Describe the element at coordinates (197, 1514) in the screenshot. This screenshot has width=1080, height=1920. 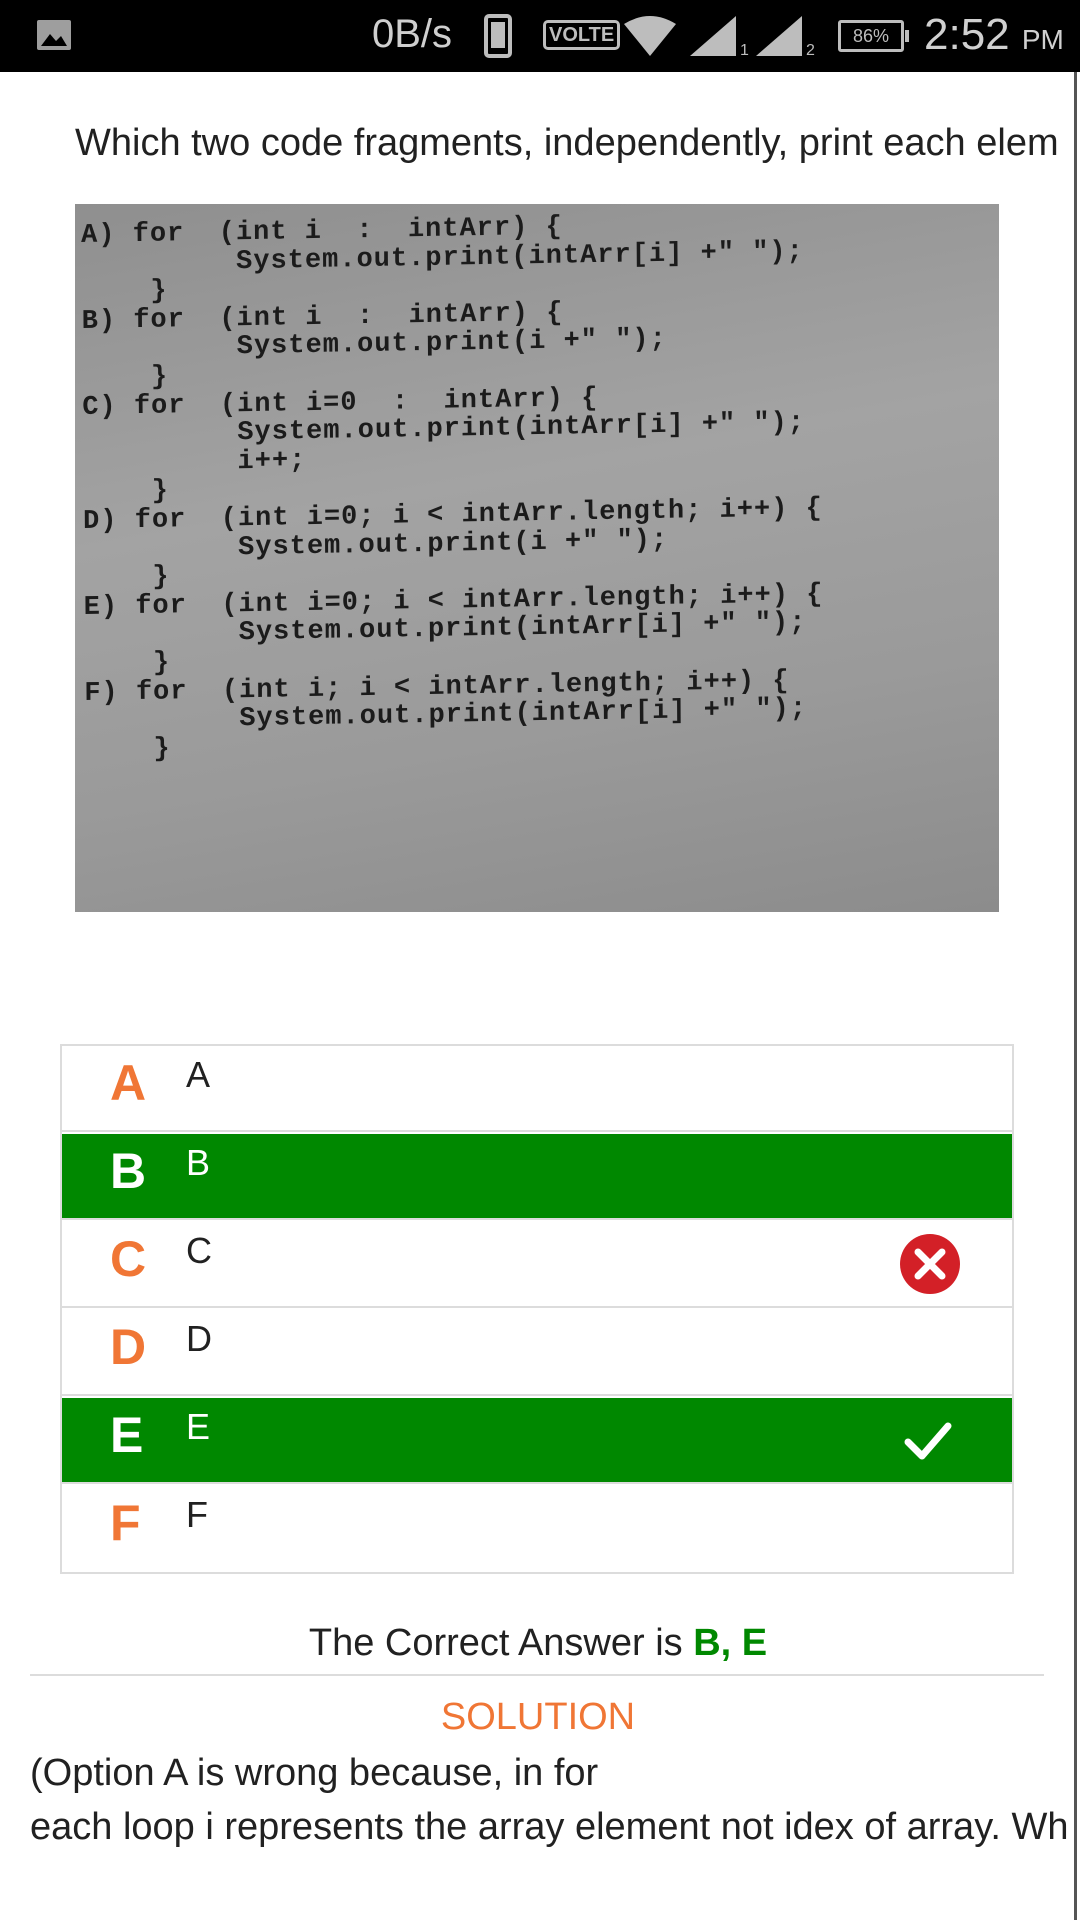
I see `option-text: F` at that location.